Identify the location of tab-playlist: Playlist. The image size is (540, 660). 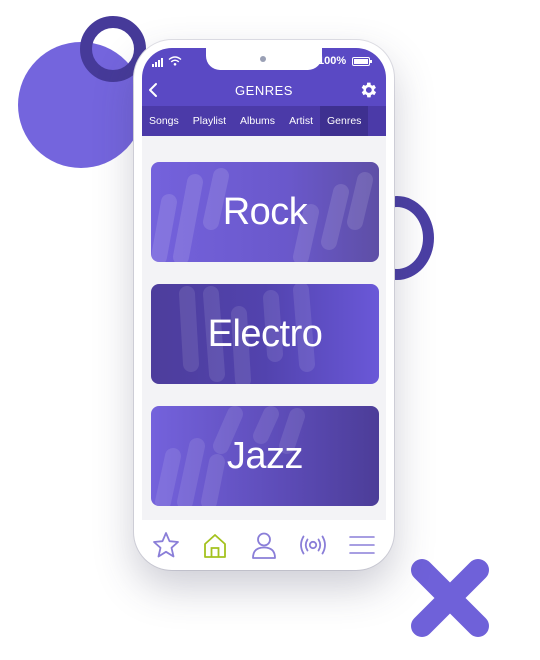
(209, 121).